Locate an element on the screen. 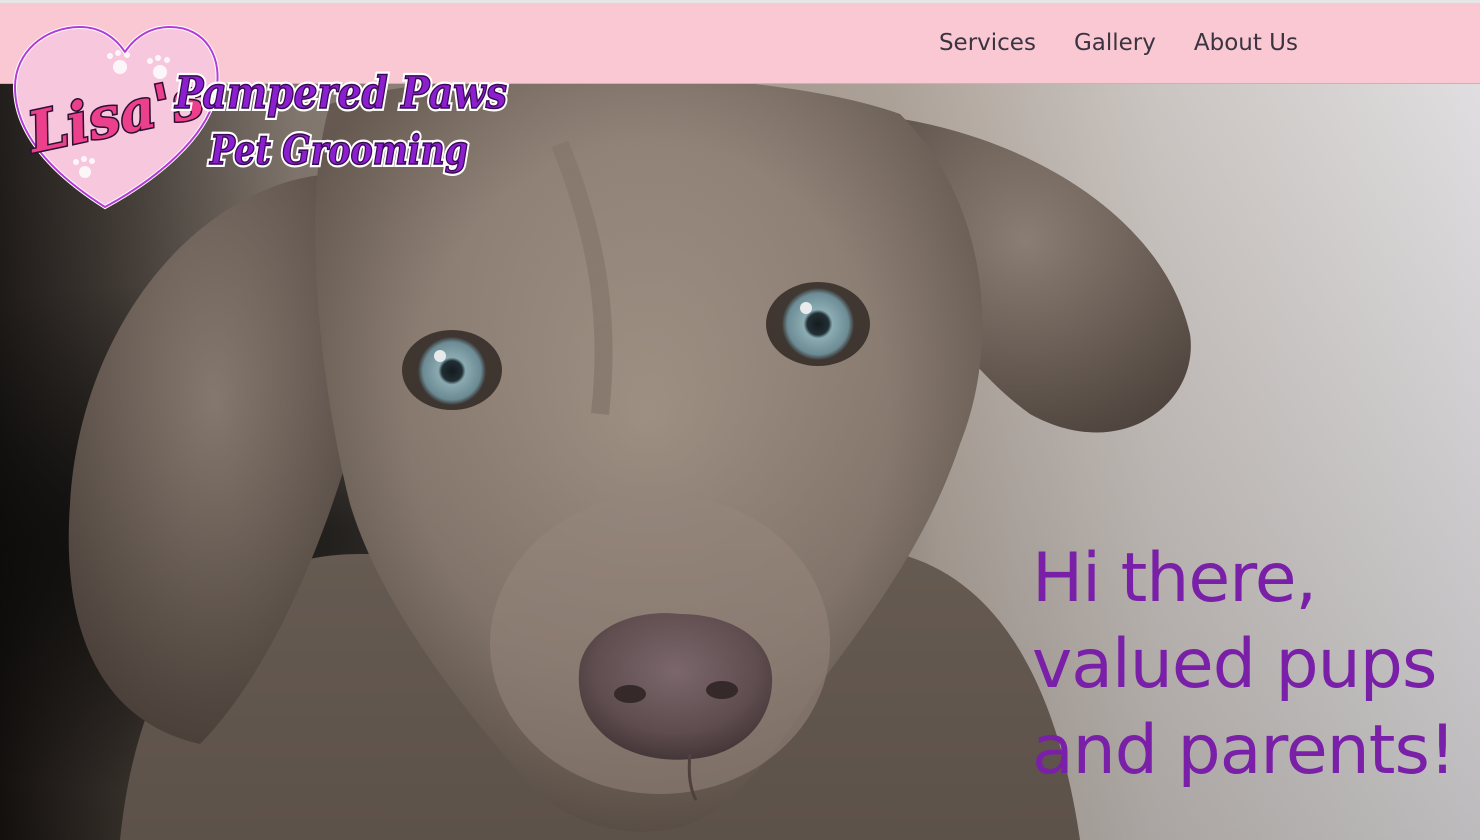 This screenshot has height=840, width=1480. headline-line-1: Hi there, is located at coordinates (1174, 578).